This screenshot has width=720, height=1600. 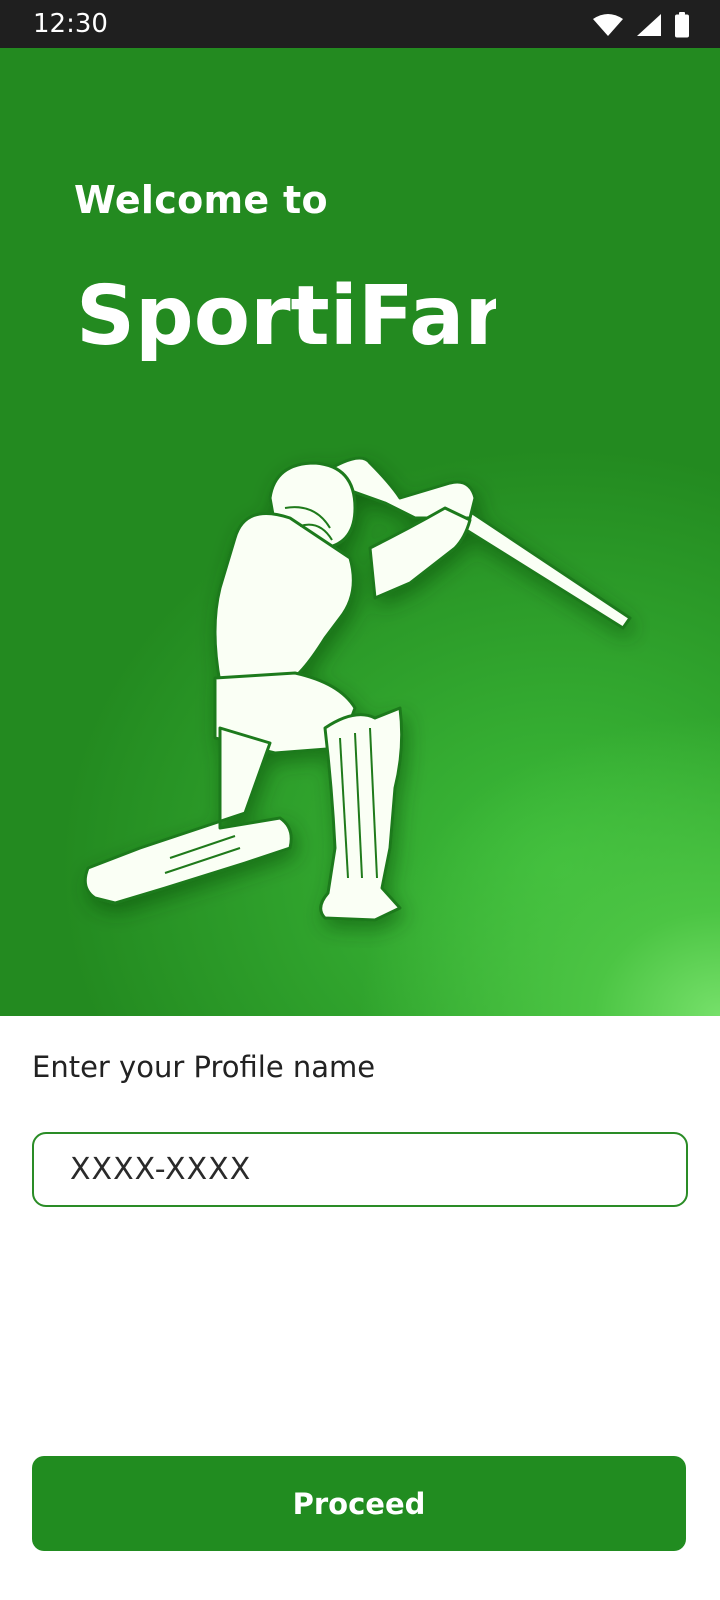 I want to click on brand-name: SportiFan, so click(x=286, y=316).